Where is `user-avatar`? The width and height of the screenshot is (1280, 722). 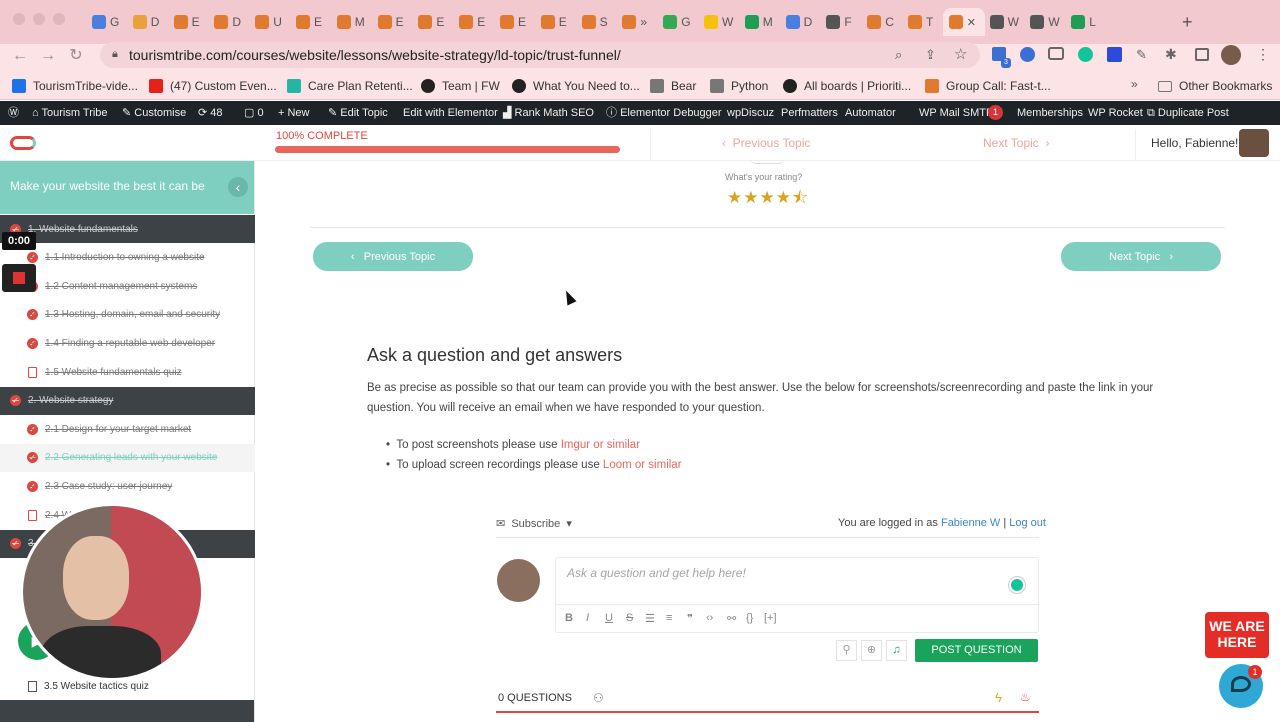
user-avatar is located at coordinates (1254, 143).